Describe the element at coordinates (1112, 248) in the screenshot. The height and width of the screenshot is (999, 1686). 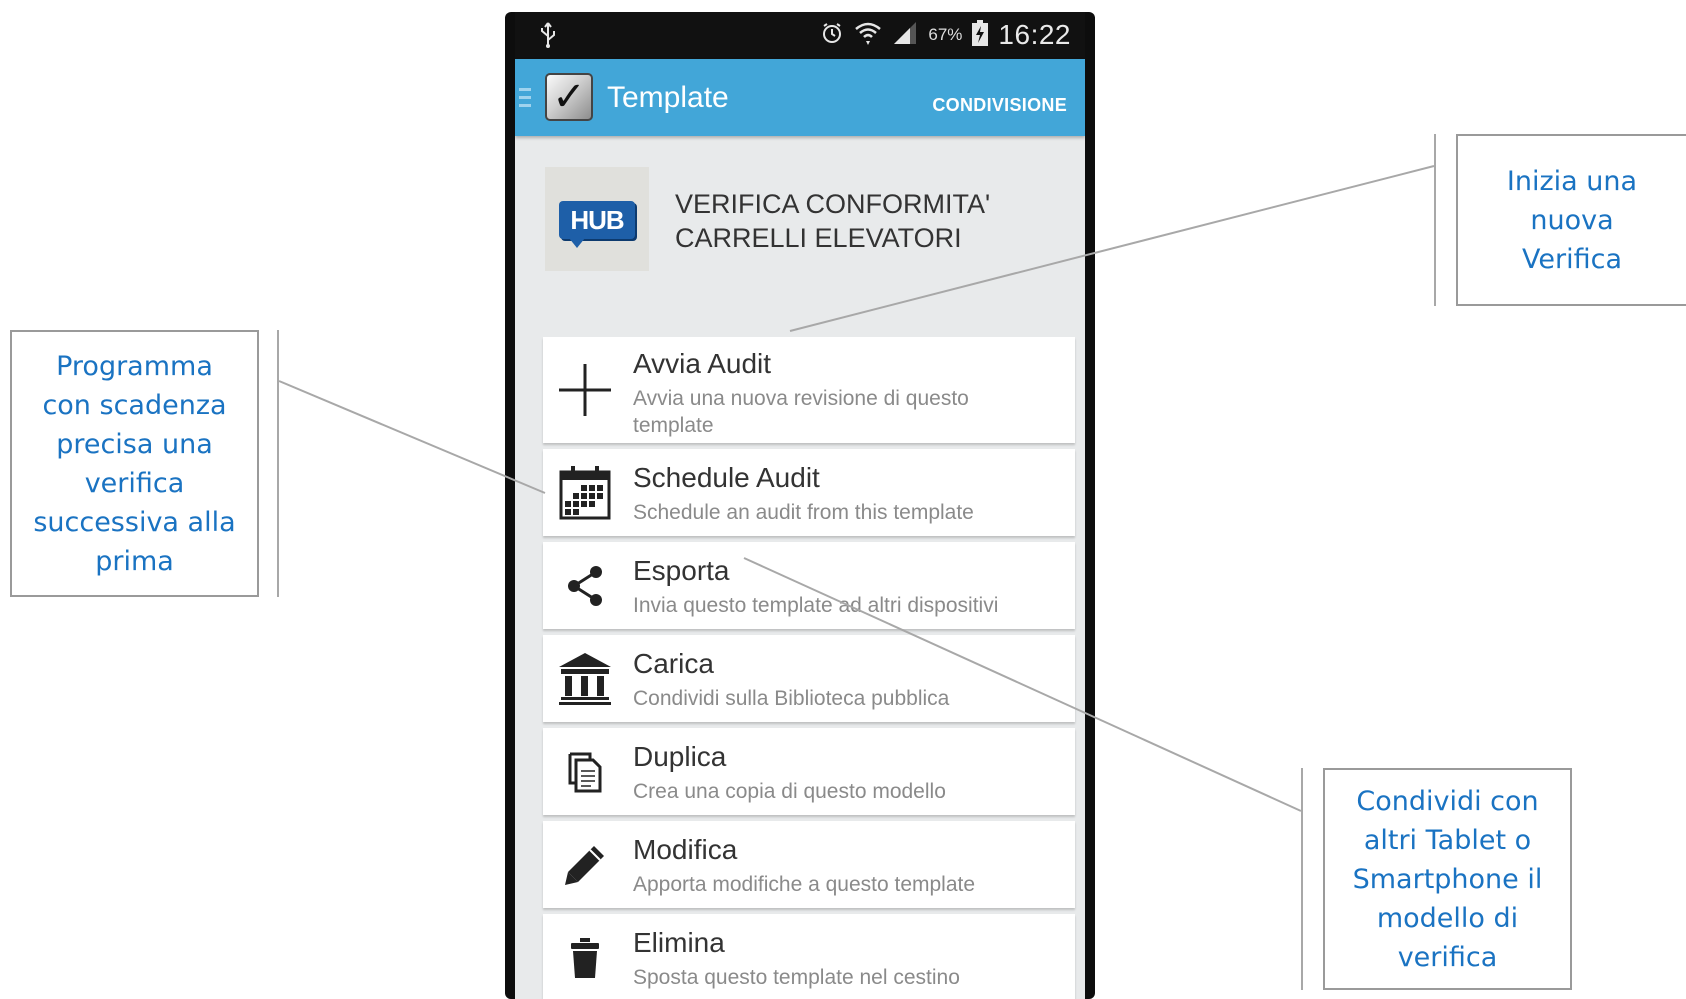
I see `leader-line-new-audit` at that location.